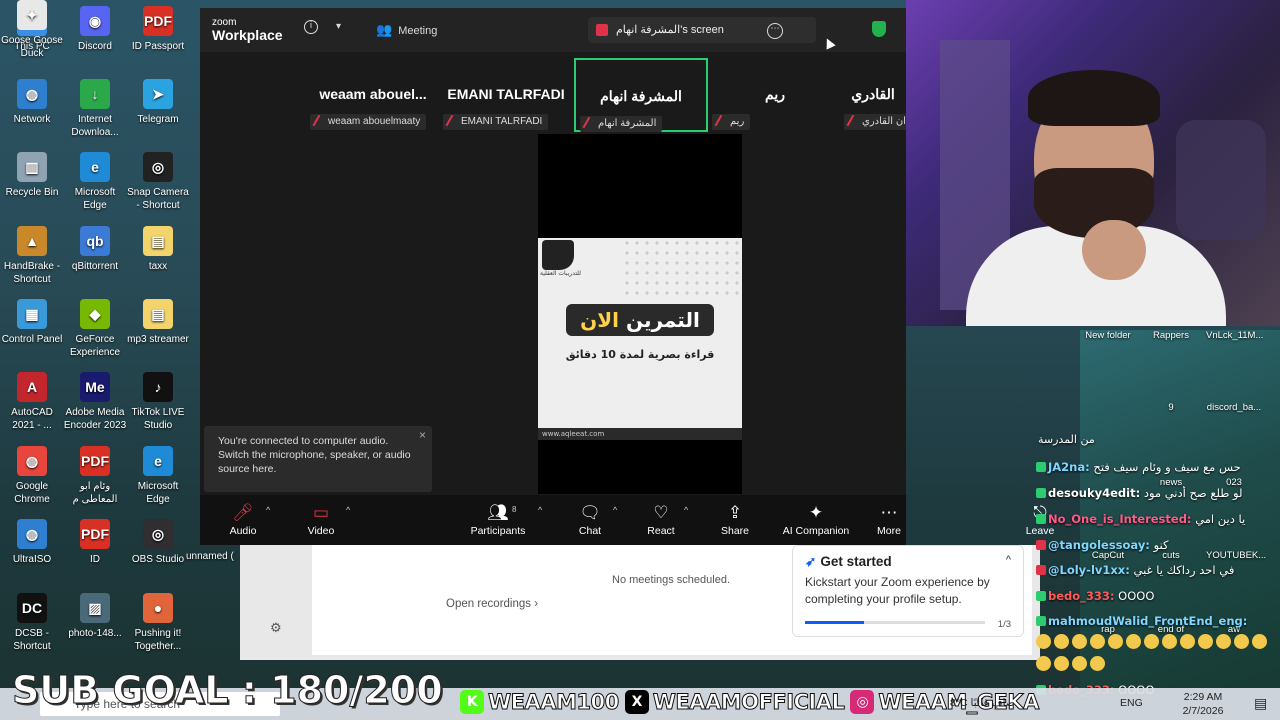 This screenshot has width=1280, height=720. What do you see at coordinates (1165, 467) in the screenshot?
I see `chat-text: حس مع سيف و وئام سيف فتح` at bounding box center [1165, 467].